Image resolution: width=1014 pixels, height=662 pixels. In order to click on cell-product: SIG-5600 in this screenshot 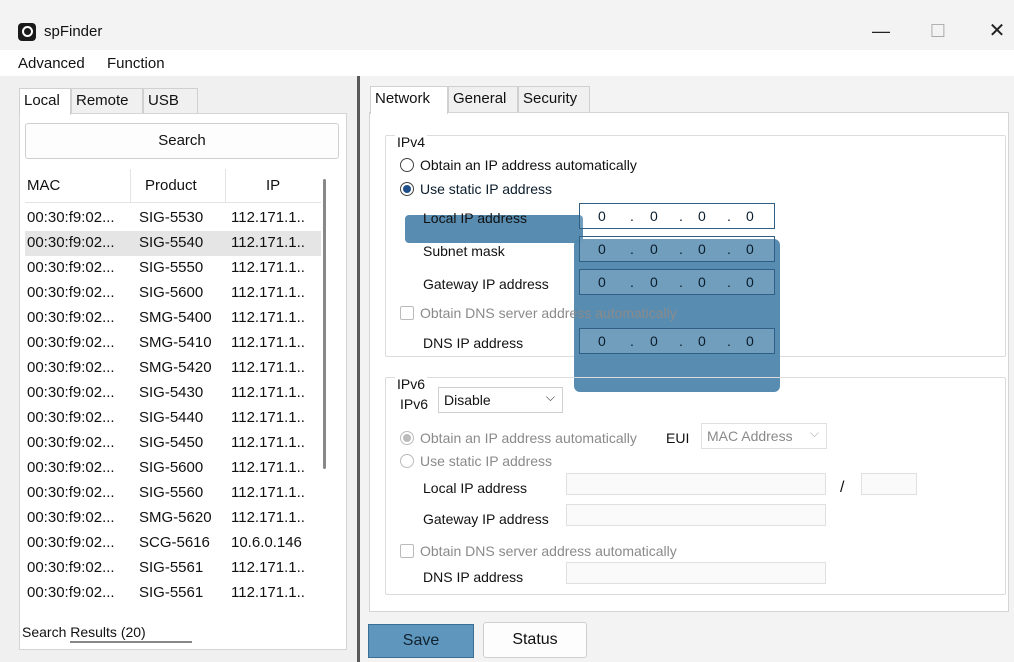, I will do `click(171, 292)`.